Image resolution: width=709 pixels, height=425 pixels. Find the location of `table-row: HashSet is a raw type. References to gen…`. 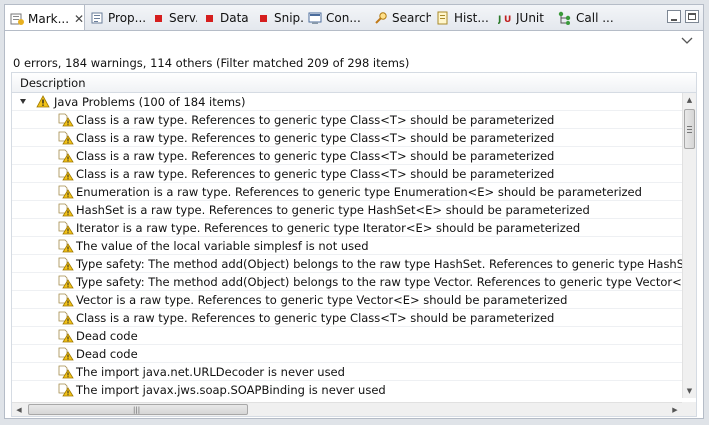

table-row: HashSet is a raw type. References to gen… is located at coordinates (347, 210).